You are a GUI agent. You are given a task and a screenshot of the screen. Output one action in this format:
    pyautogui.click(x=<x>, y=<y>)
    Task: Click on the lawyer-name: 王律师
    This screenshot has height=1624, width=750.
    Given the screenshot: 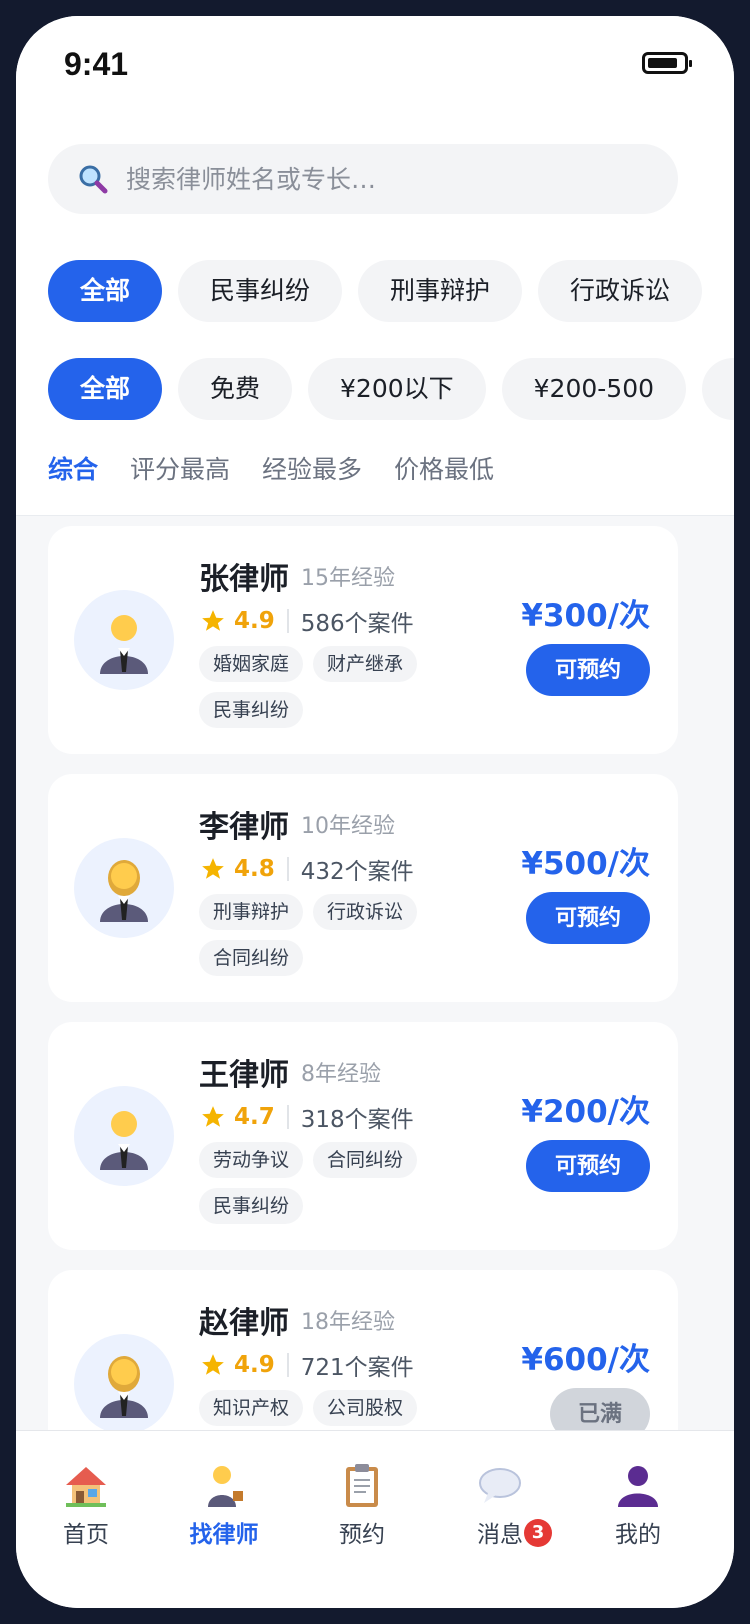 What is the action you would take?
    pyautogui.click(x=244, y=1075)
    